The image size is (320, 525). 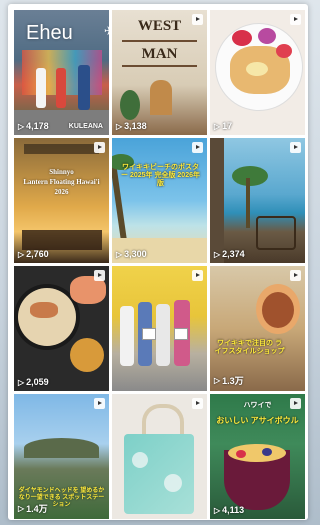 I want to click on pin-icon: ✈, so click(x=106, y=31).